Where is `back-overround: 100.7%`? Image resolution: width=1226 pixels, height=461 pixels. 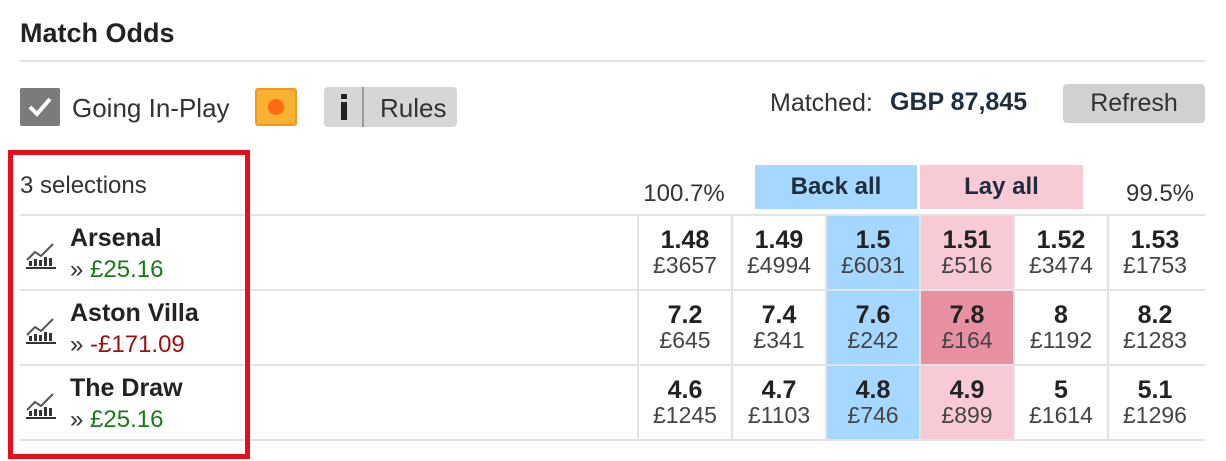
back-overround: 100.7% is located at coordinates (684, 193).